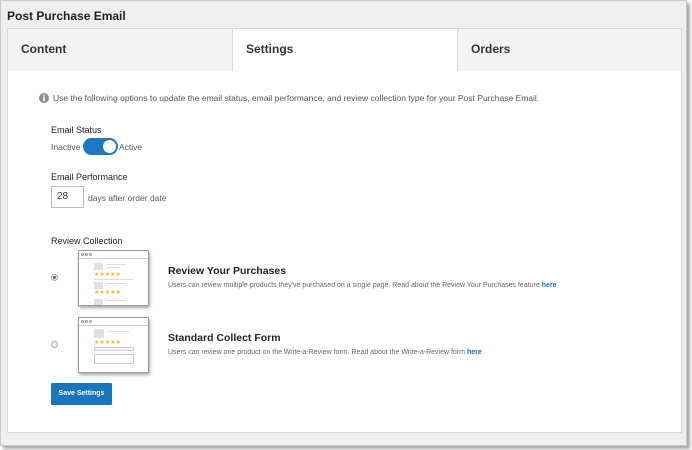 The image size is (692, 450). Describe the element at coordinates (474, 352) in the screenshot. I see `standard-collect-form-link: here` at that location.